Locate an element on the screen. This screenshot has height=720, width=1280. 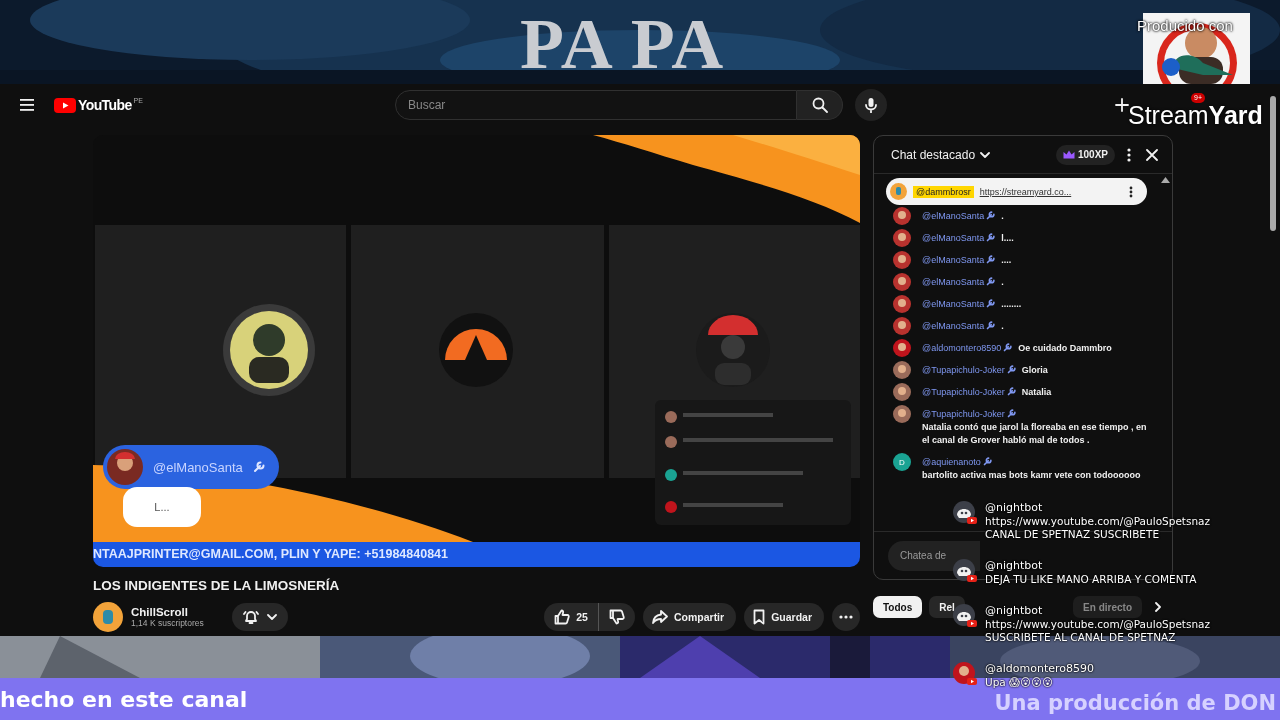
menu-icon is located at coordinates (27, 105).